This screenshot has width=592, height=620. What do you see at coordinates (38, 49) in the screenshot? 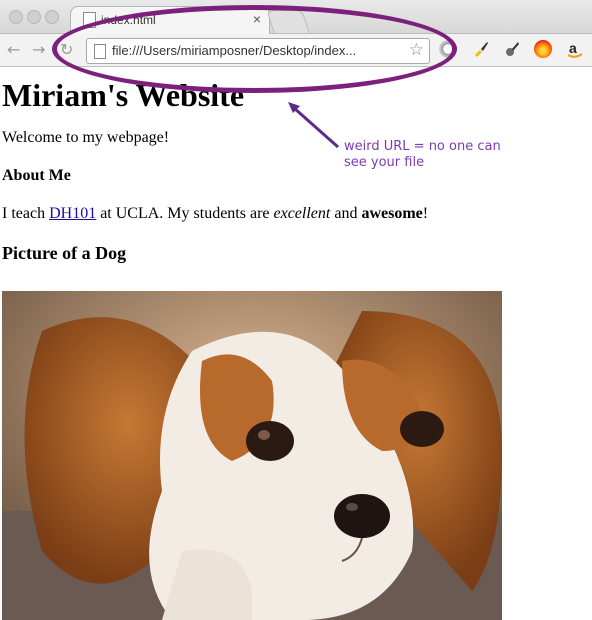
I see `forward-icon: →` at bounding box center [38, 49].